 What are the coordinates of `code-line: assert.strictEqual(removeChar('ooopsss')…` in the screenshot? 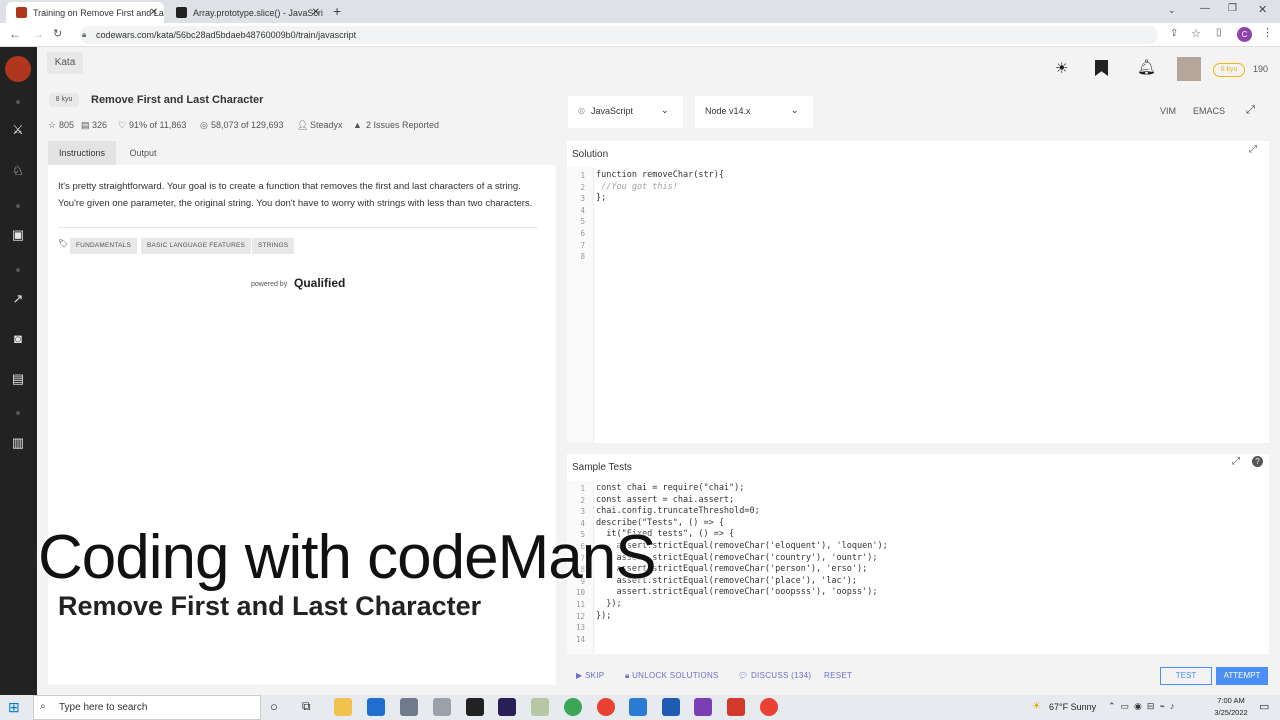 It's located at (737, 592).